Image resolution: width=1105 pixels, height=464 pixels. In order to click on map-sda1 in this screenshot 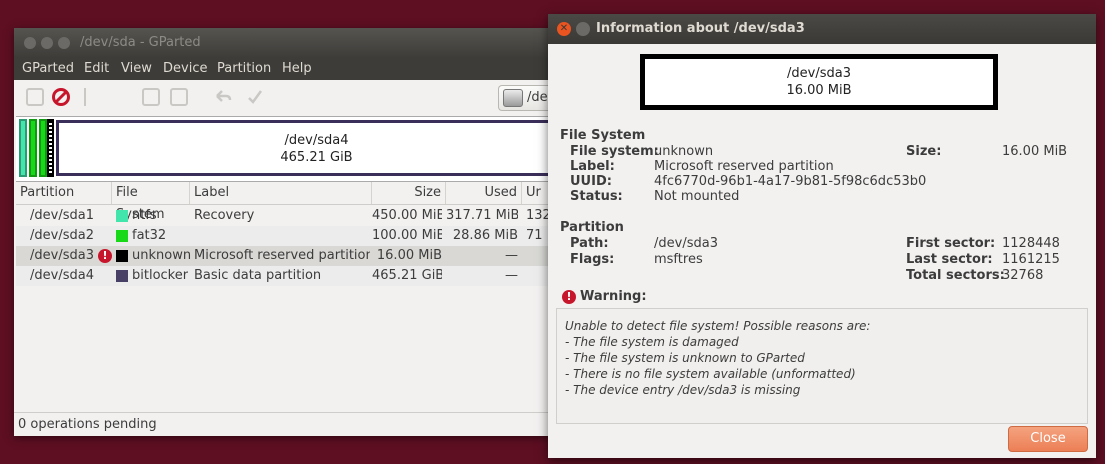, I will do `click(23, 148)`.